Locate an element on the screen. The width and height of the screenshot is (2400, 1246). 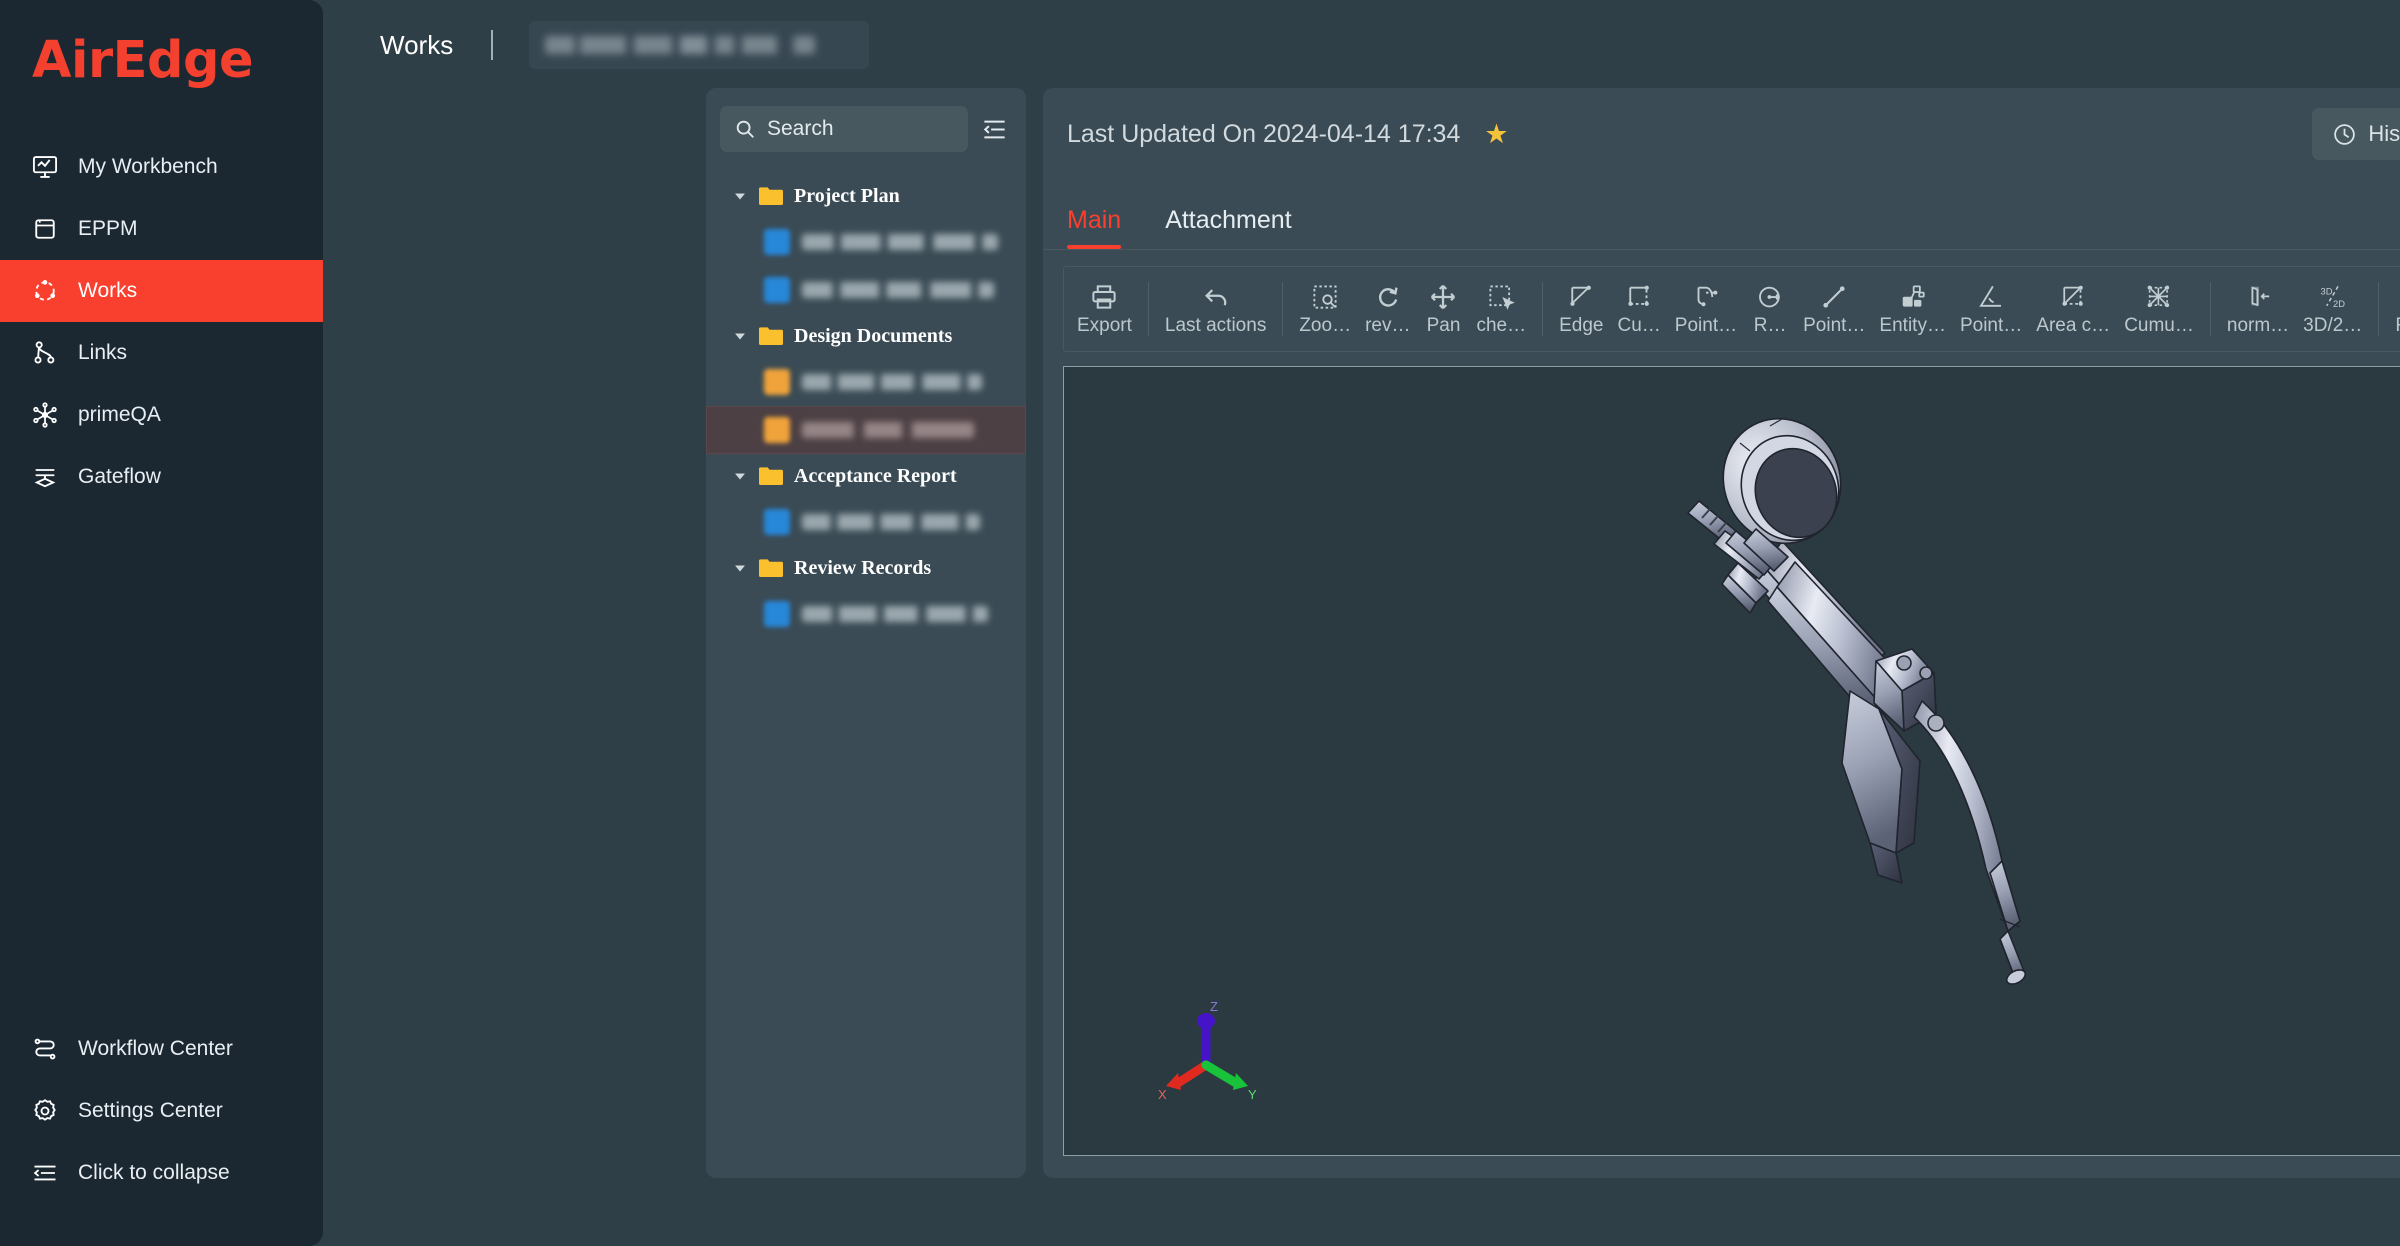
tree-folder-label: Review Records is located at coordinates (863, 567).